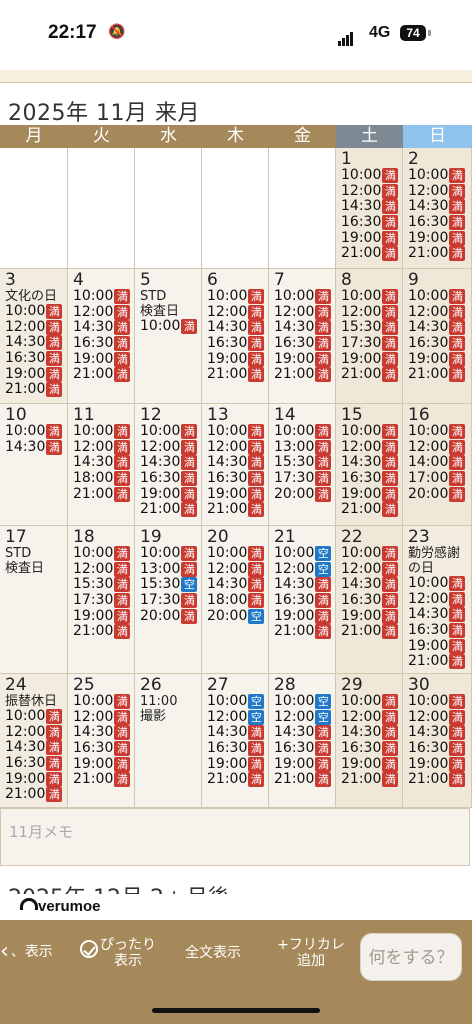  What do you see at coordinates (101, 478) in the screenshot?
I see `time-slot: 18:00 満` at bounding box center [101, 478].